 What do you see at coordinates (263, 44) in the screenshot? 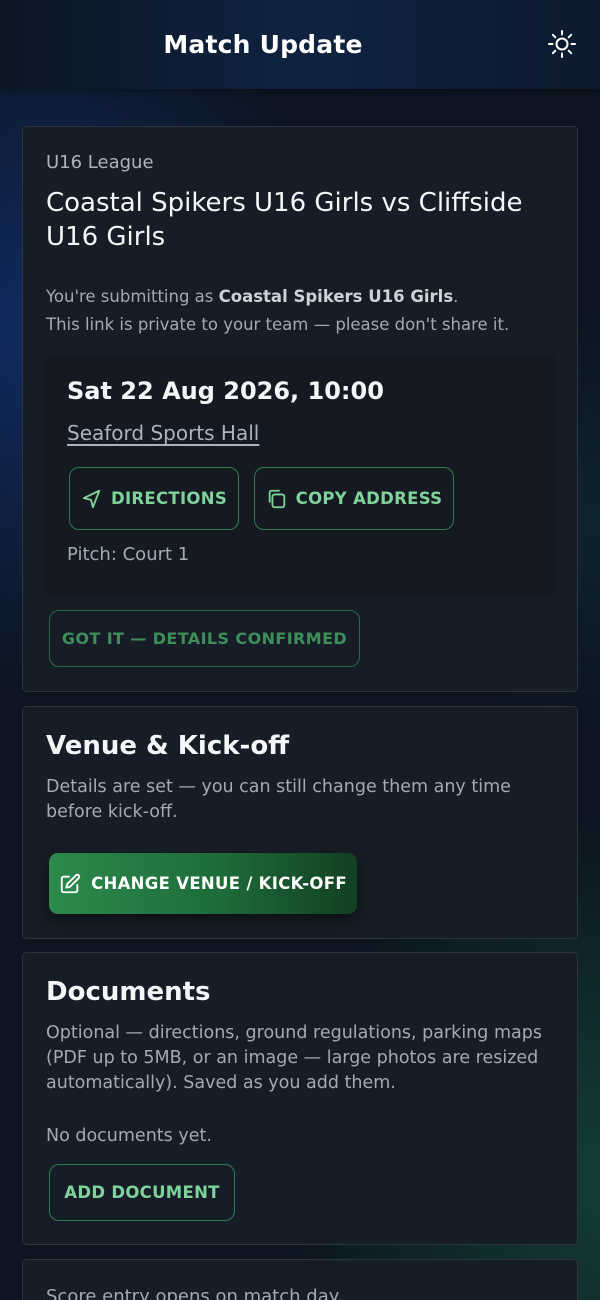
I see `page-title: Match Update` at bounding box center [263, 44].